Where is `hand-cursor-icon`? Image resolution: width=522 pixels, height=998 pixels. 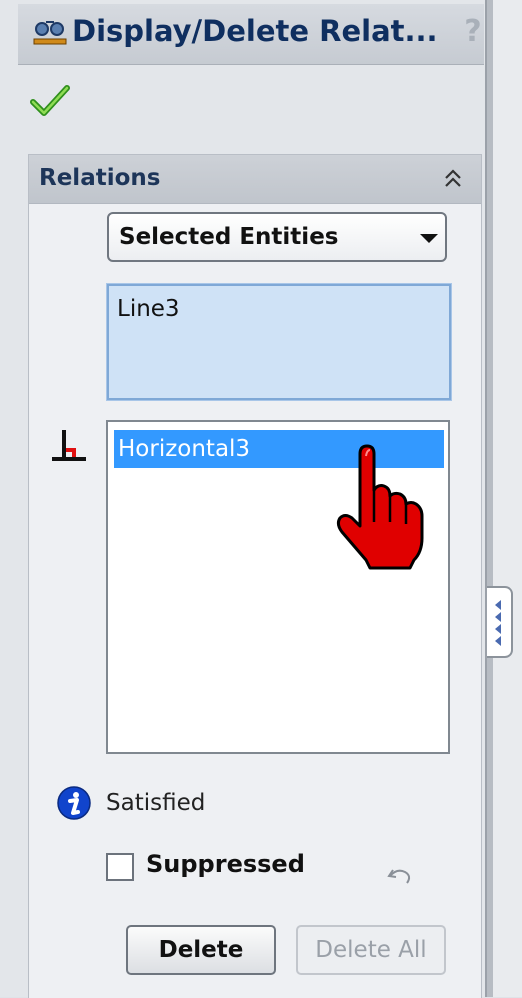 hand-cursor-icon is located at coordinates (380, 507).